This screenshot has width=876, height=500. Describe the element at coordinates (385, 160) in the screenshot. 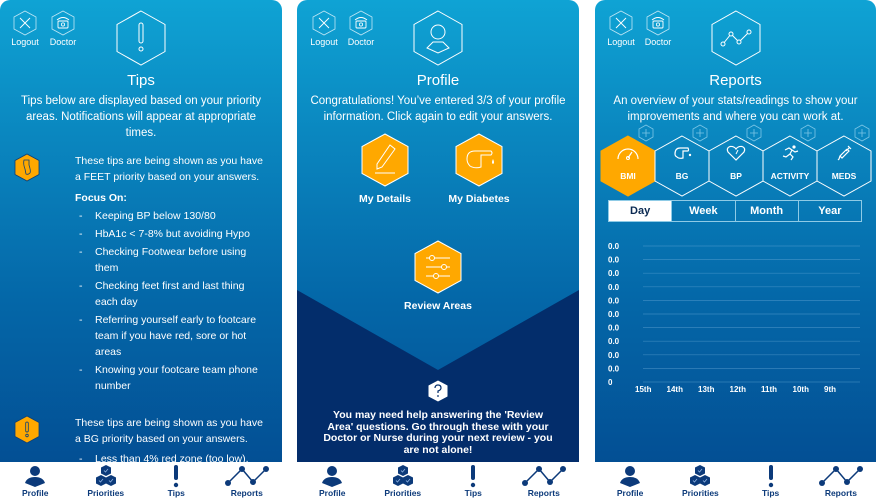

I see `pencil-icon` at that location.